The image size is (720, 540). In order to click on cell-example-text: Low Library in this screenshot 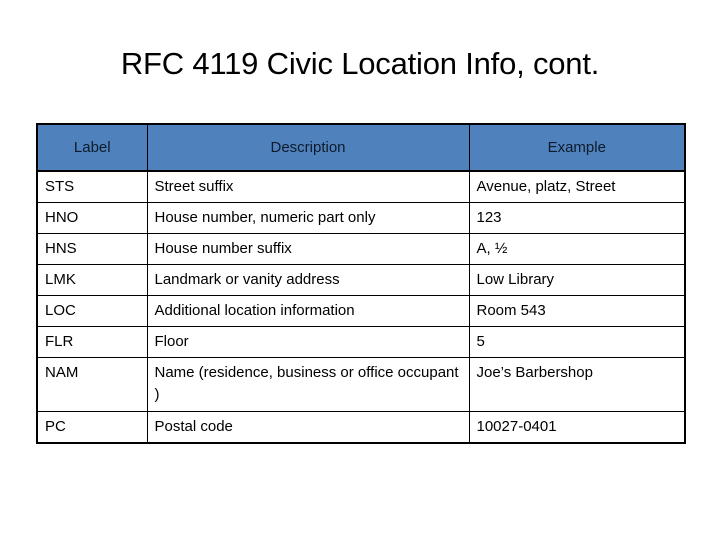, I will do `click(515, 279)`.